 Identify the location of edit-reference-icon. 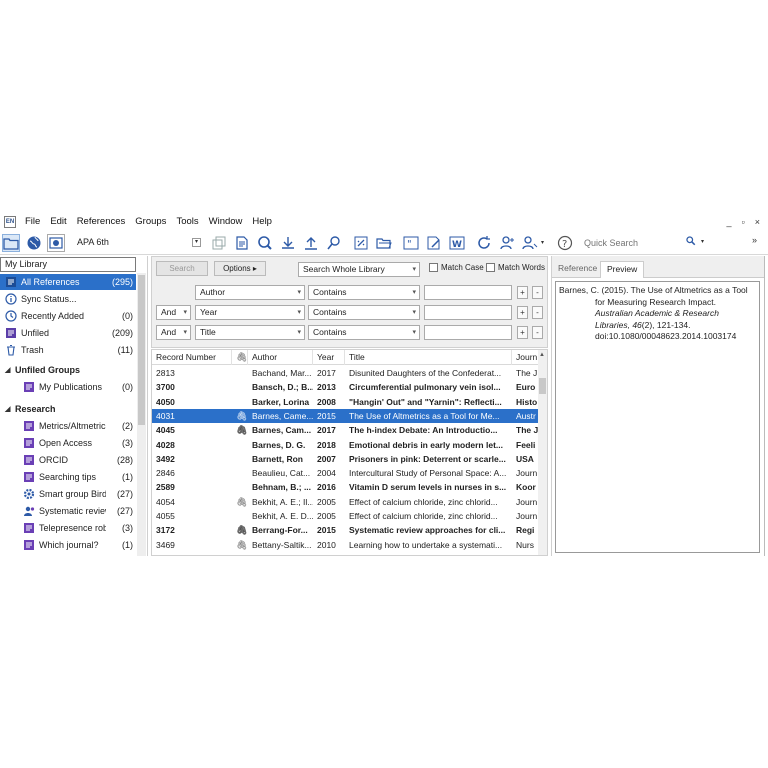
(434, 243).